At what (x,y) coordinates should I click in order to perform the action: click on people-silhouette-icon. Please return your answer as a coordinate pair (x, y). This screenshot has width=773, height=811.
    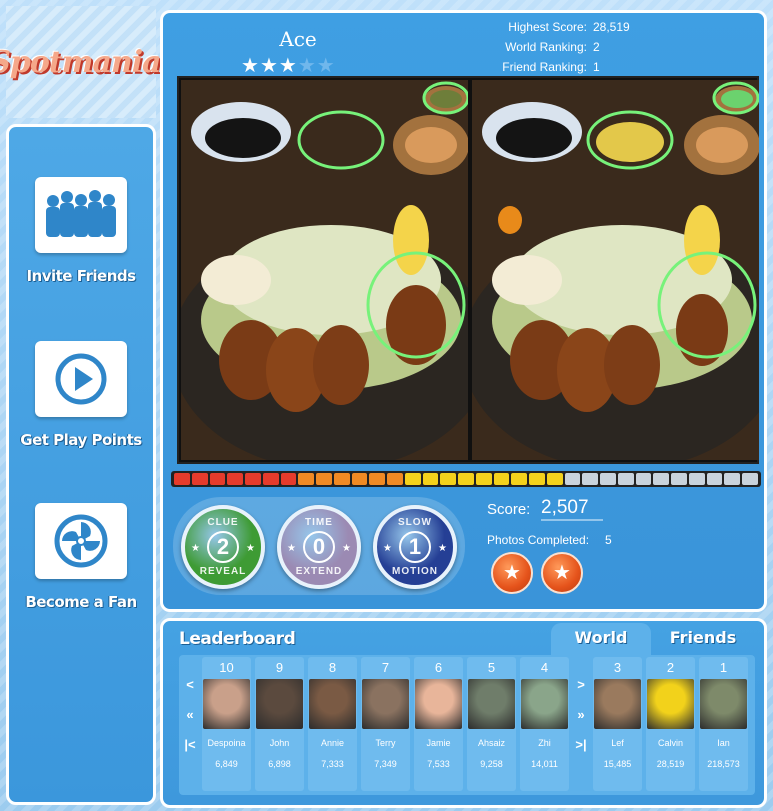
    Looking at the image, I should click on (81, 215).